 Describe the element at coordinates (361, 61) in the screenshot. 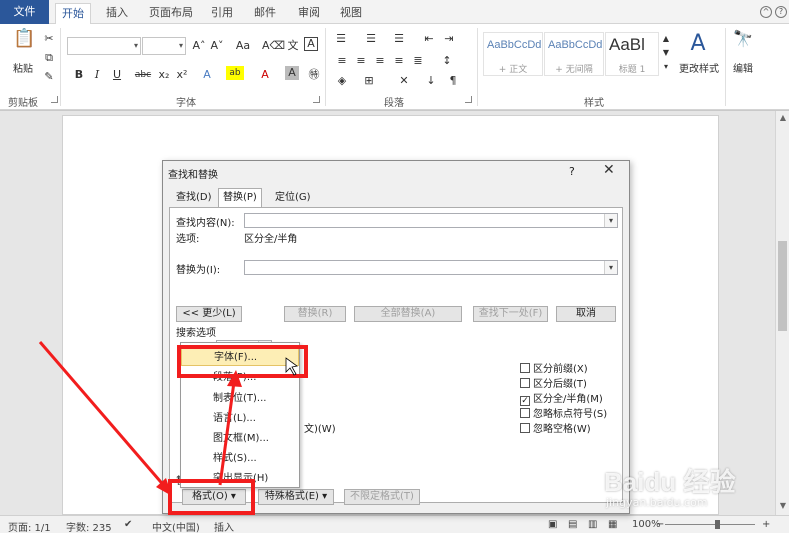

I see `align-center-icon: ≡` at that location.